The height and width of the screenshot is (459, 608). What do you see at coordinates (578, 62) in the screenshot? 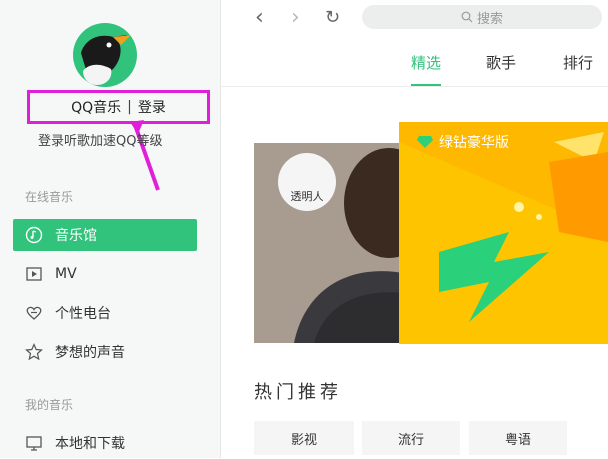
I see `tab-rankings: 排行` at bounding box center [578, 62].